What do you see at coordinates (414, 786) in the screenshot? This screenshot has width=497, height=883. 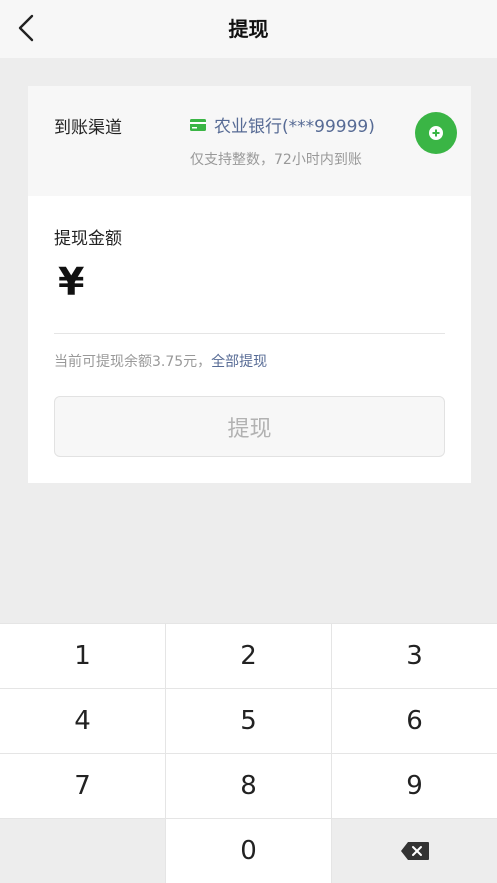 I see `key-9: 9` at bounding box center [414, 786].